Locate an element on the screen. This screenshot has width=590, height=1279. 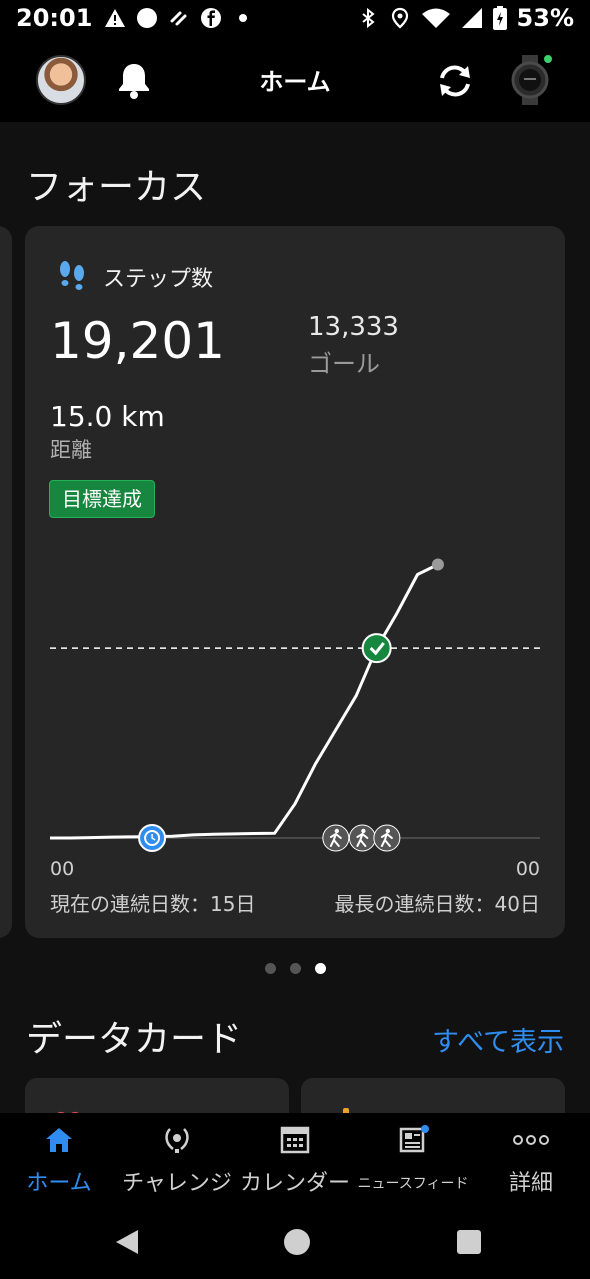
focus-section-title: フォーカス is located at coordinates (116, 187).